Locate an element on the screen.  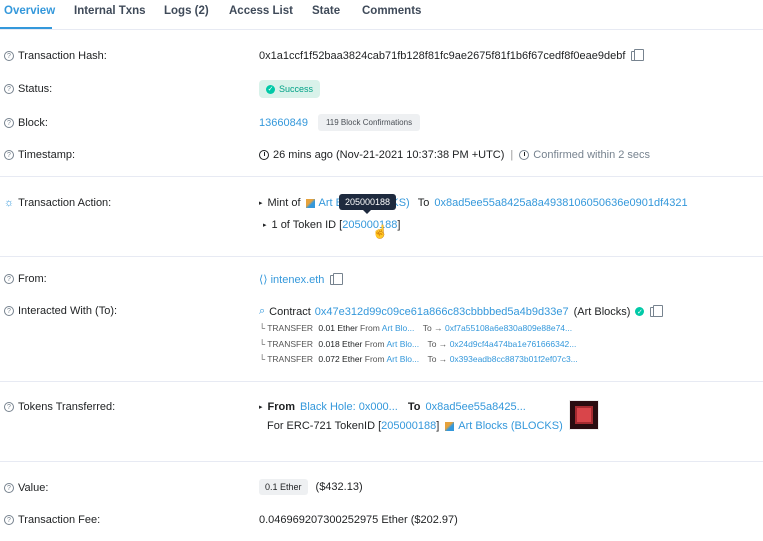
hand-cursor-icon: ☝ is located at coordinates (380, 231).